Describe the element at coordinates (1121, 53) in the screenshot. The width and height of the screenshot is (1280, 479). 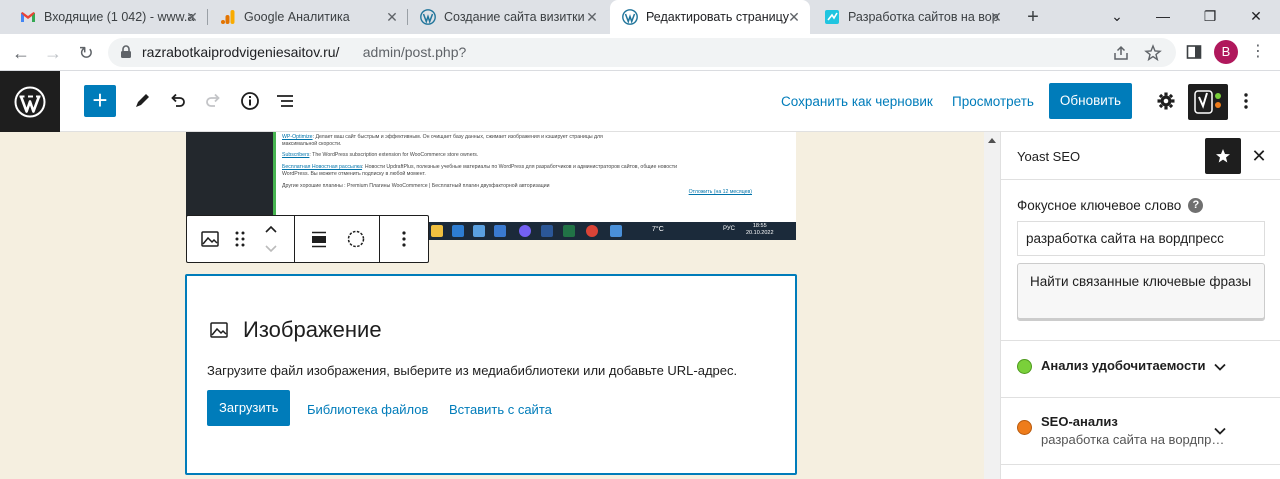
I see `share-icon` at that location.